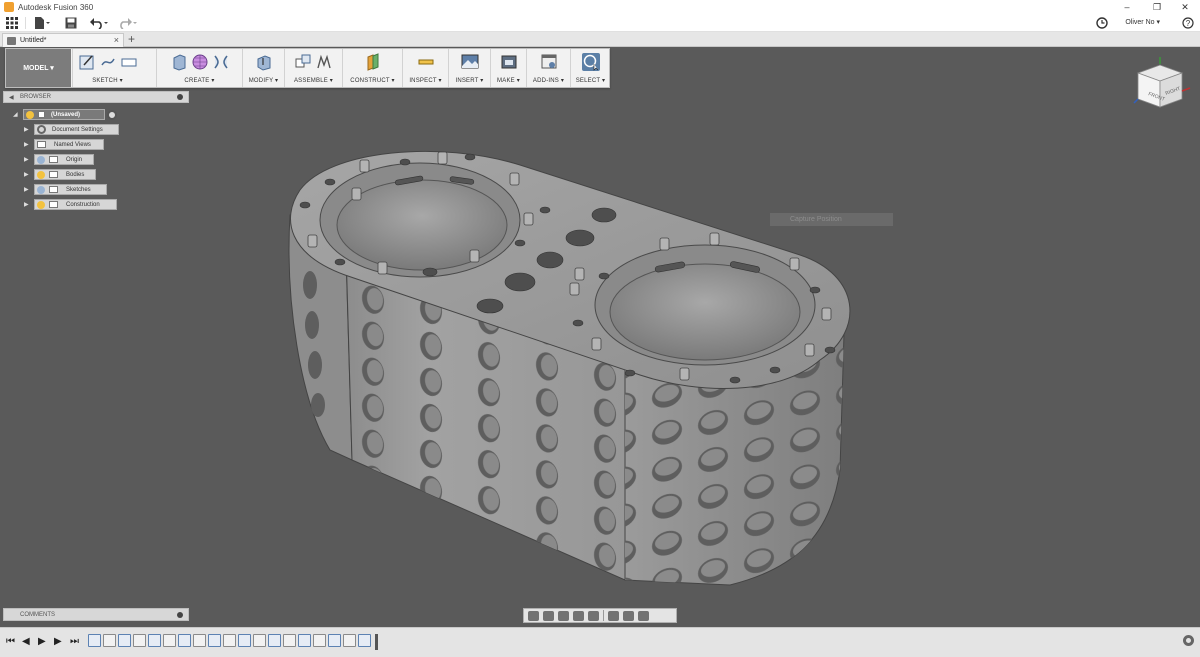 This screenshot has height=657, width=1200. I want to click on construct-group: CONSTRUCT ▾, so click(372, 68).